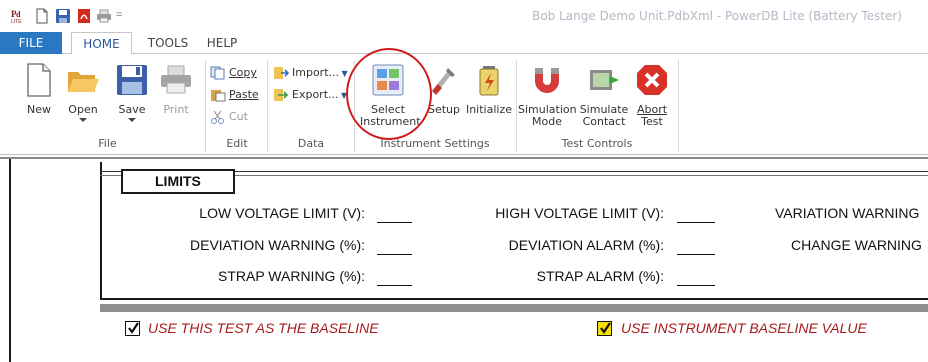 This screenshot has width=928, height=362. Describe the element at coordinates (178, 181) in the screenshot. I see `limits-header: LIMITS` at that location.